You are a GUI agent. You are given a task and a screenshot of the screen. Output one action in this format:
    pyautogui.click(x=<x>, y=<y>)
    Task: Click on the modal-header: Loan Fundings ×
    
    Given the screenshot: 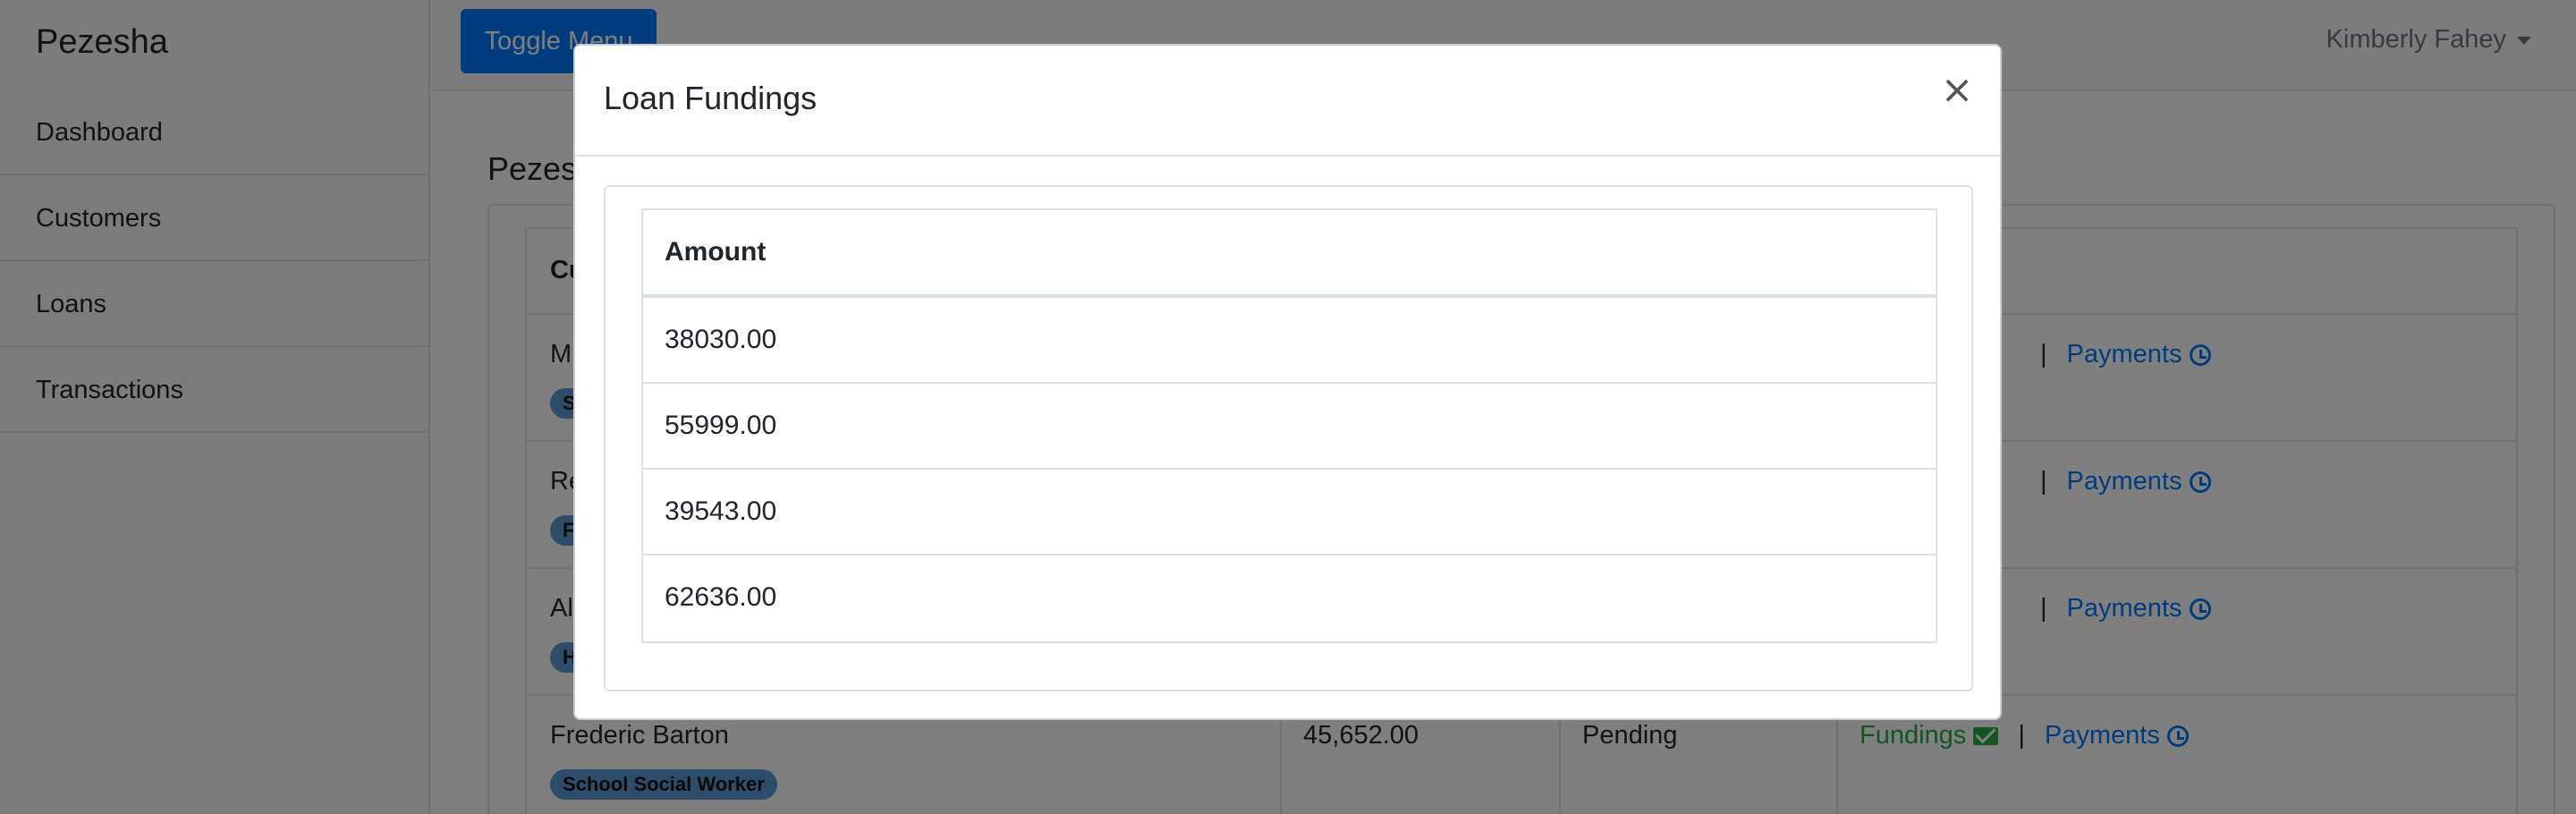 What is the action you would take?
    pyautogui.click(x=1287, y=102)
    